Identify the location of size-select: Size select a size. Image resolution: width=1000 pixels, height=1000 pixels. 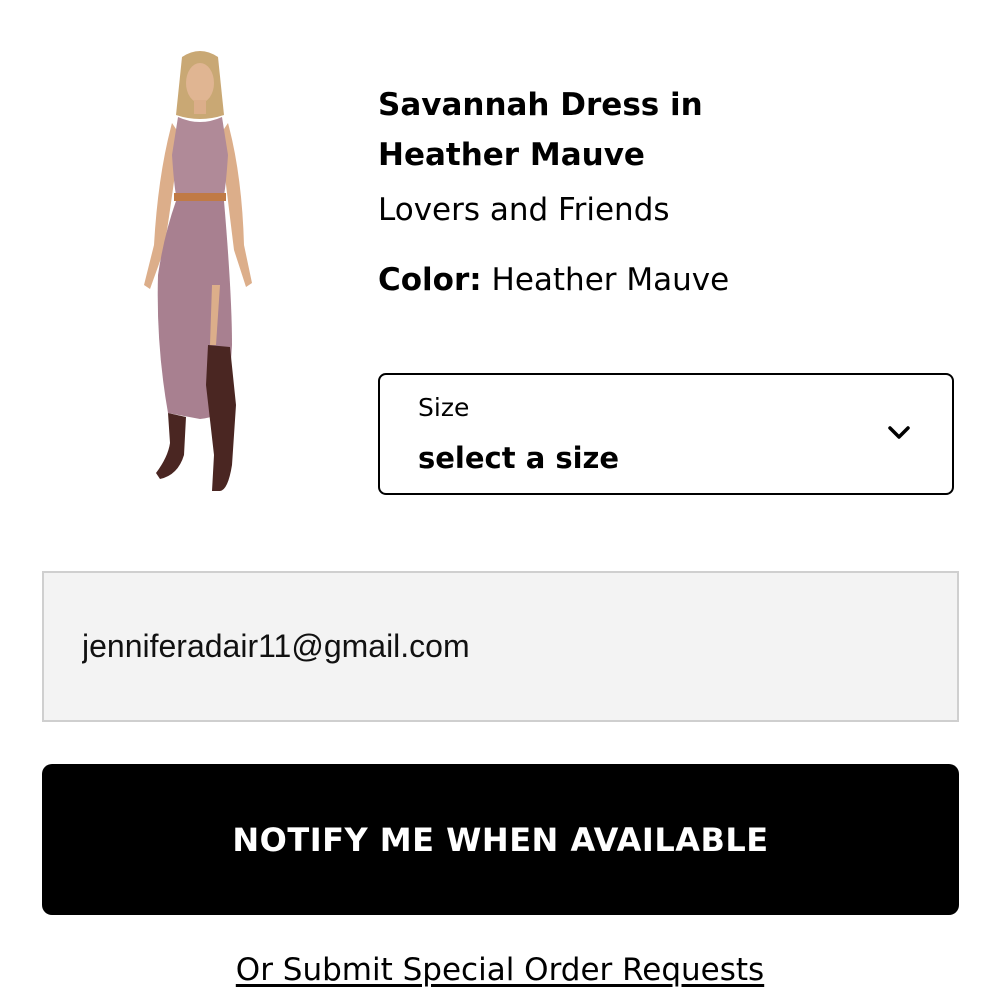
(666, 434).